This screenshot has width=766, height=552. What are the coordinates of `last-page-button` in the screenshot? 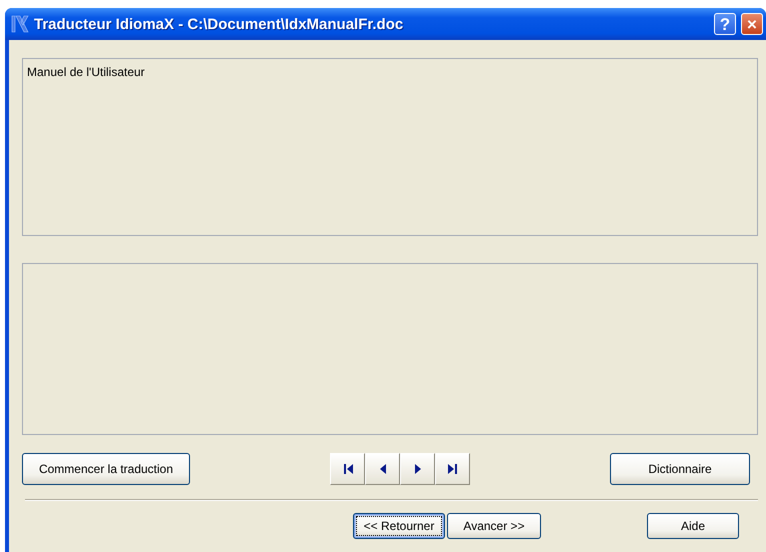 It's located at (452, 469).